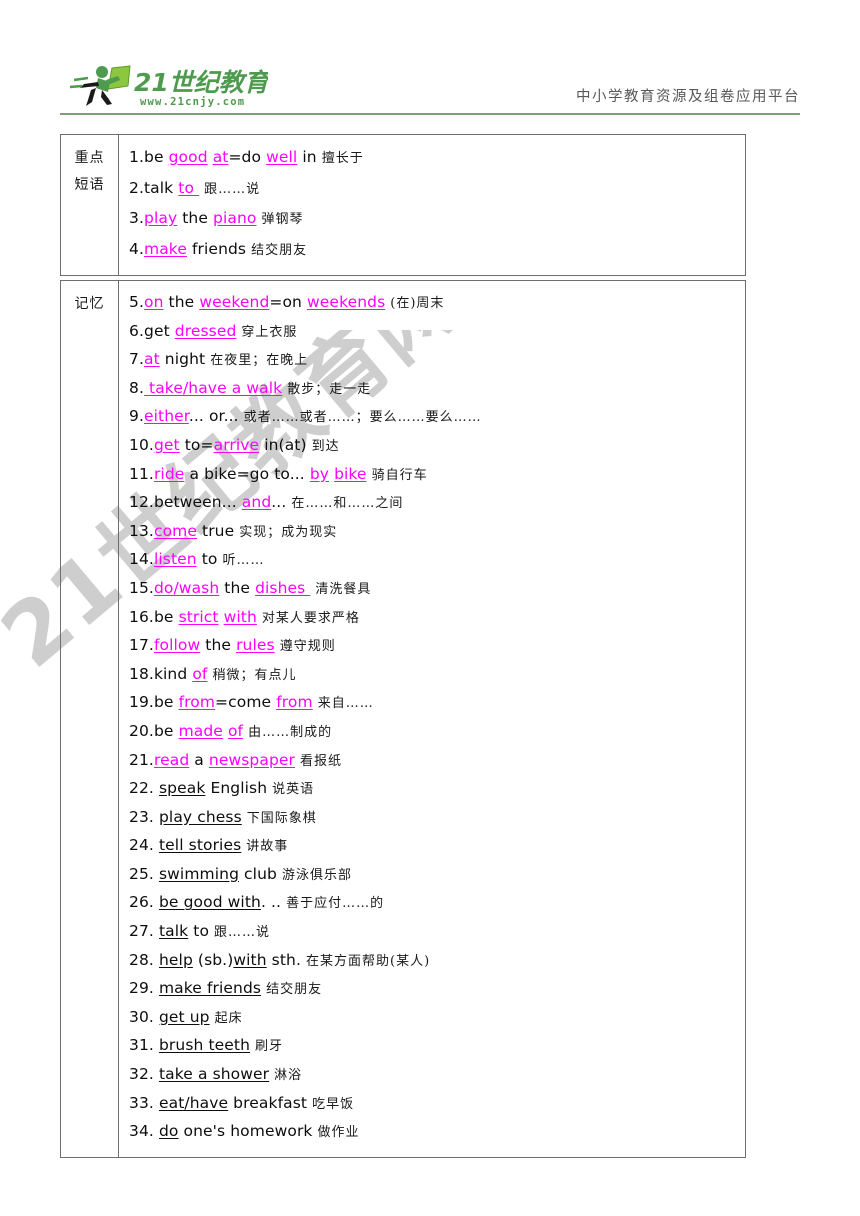 This screenshot has height=1216, width=860. Describe the element at coordinates (236, 444) in the screenshot. I see `phrase-fragment: arrive` at that location.